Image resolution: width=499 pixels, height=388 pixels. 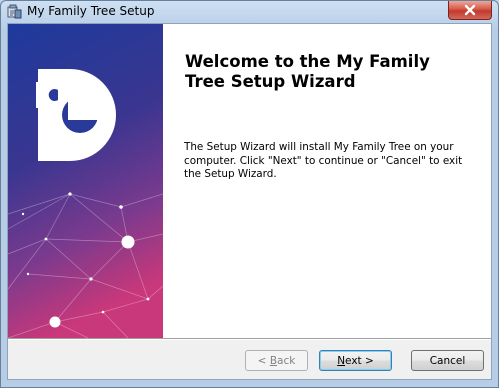 I want to click on next-button: Next >, so click(x=355, y=360).